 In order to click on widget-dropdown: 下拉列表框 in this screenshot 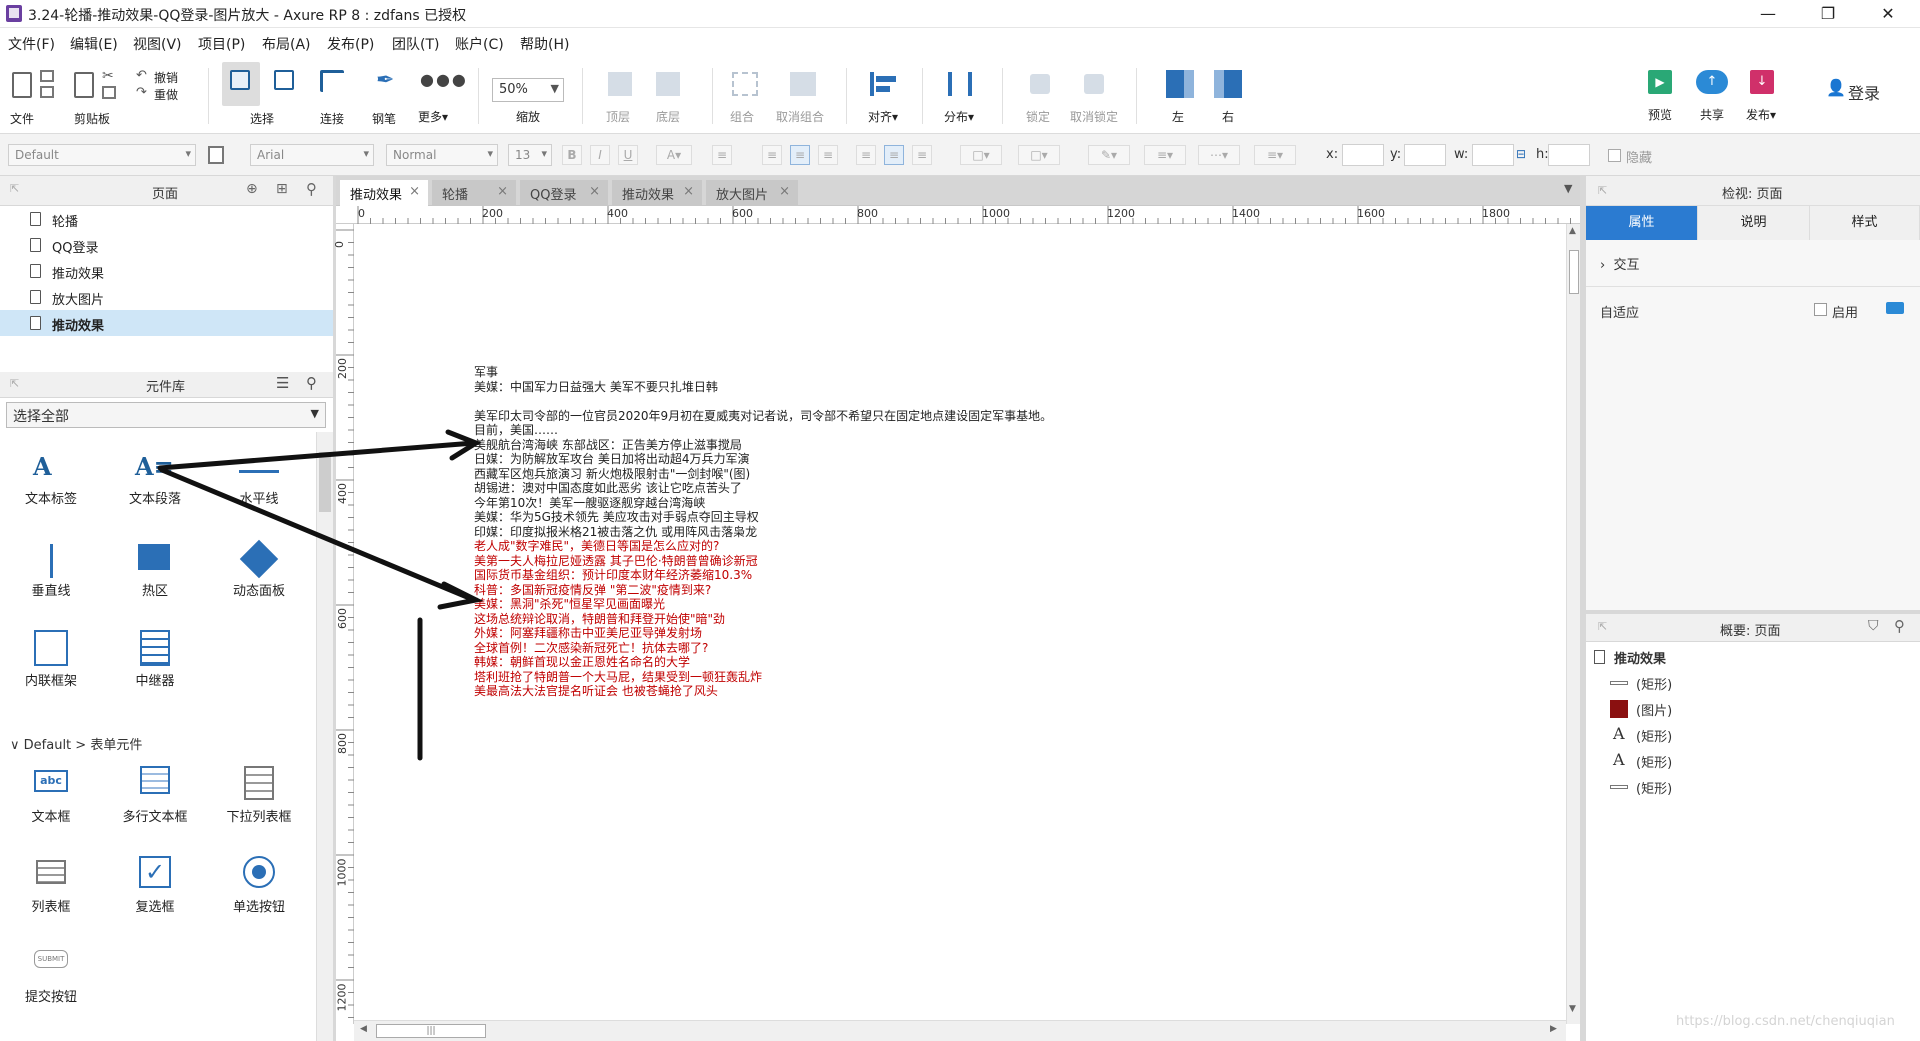, I will do `click(259, 806)`.